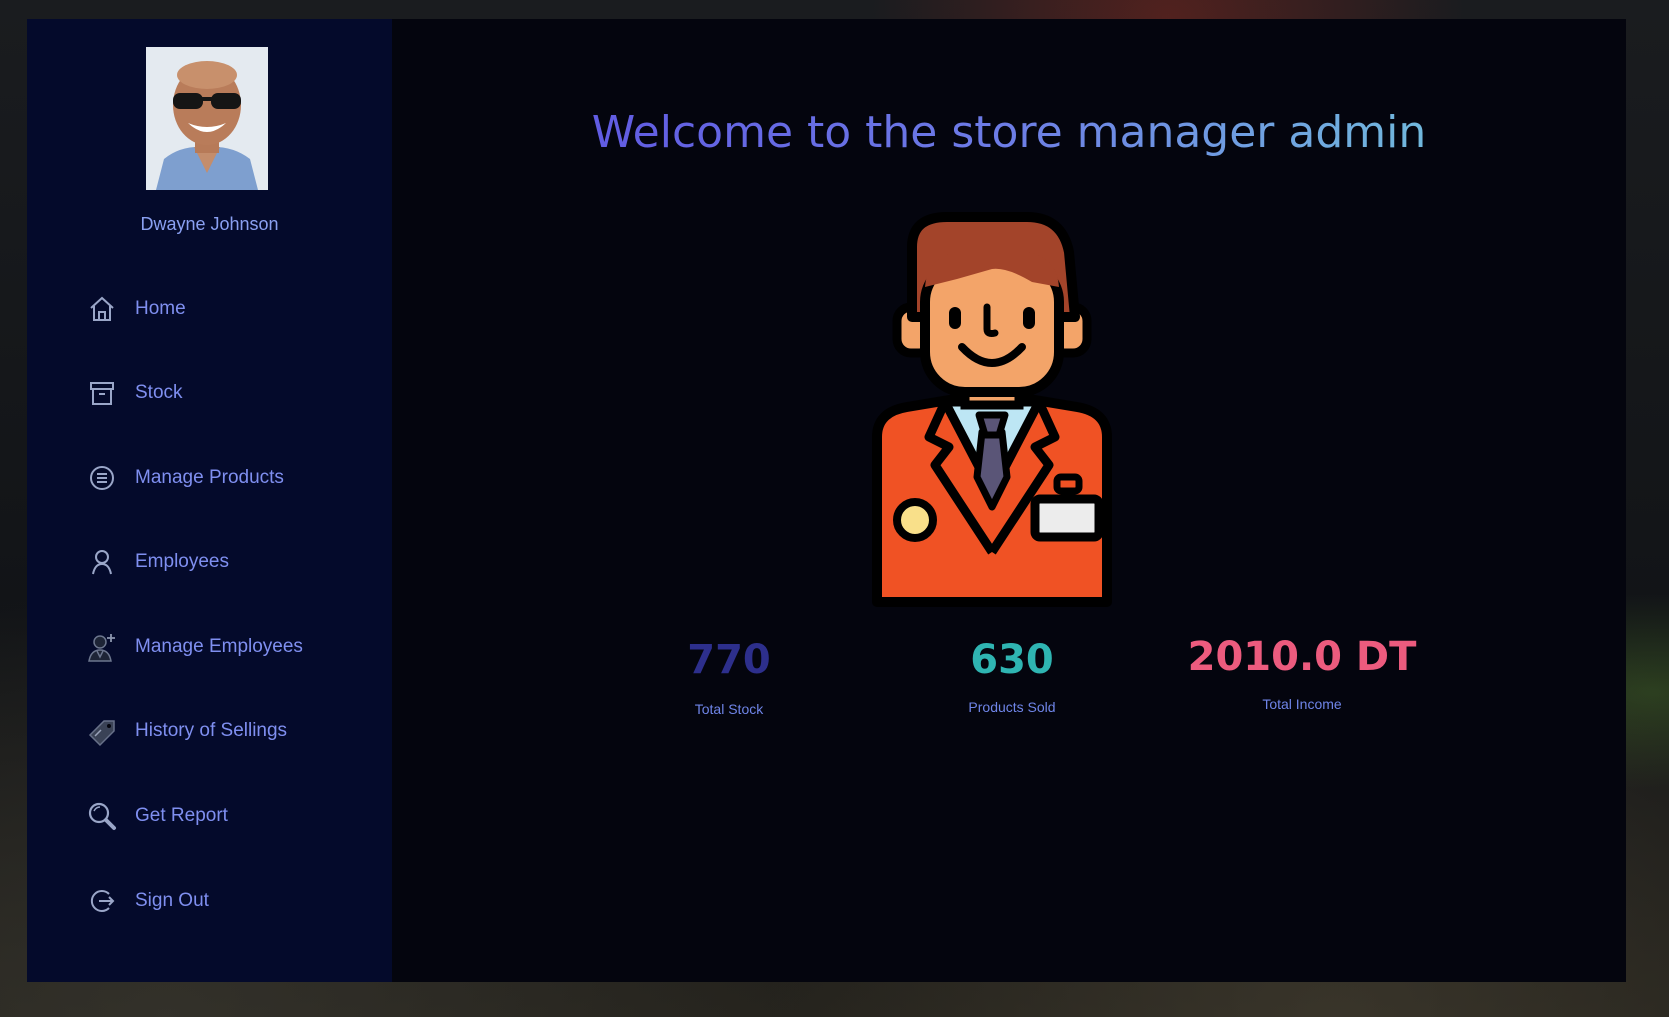 This screenshot has height=1017, width=1669. Describe the element at coordinates (230, 393) in the screenshot. I see `sidebar-item-stock: Stock` at that location.